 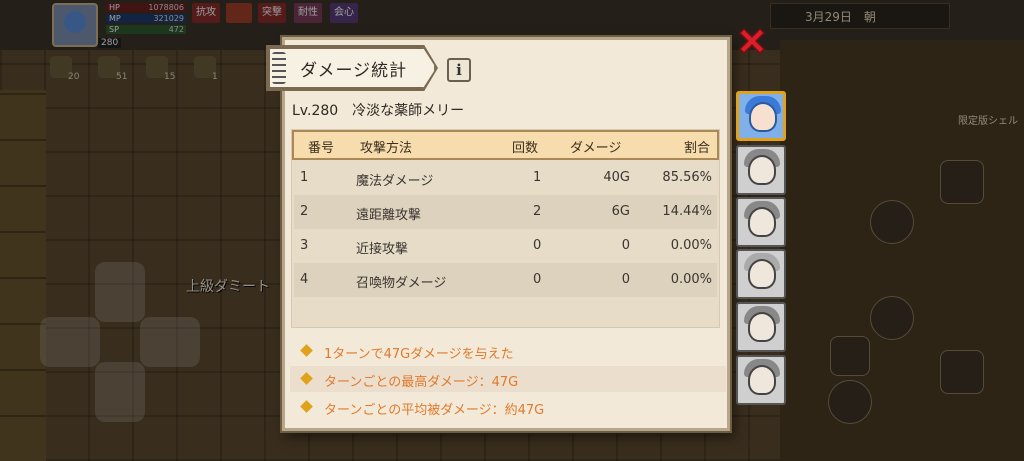 I want to click on row-method: 召喚物ダメージ, so click(x=401, y=283).